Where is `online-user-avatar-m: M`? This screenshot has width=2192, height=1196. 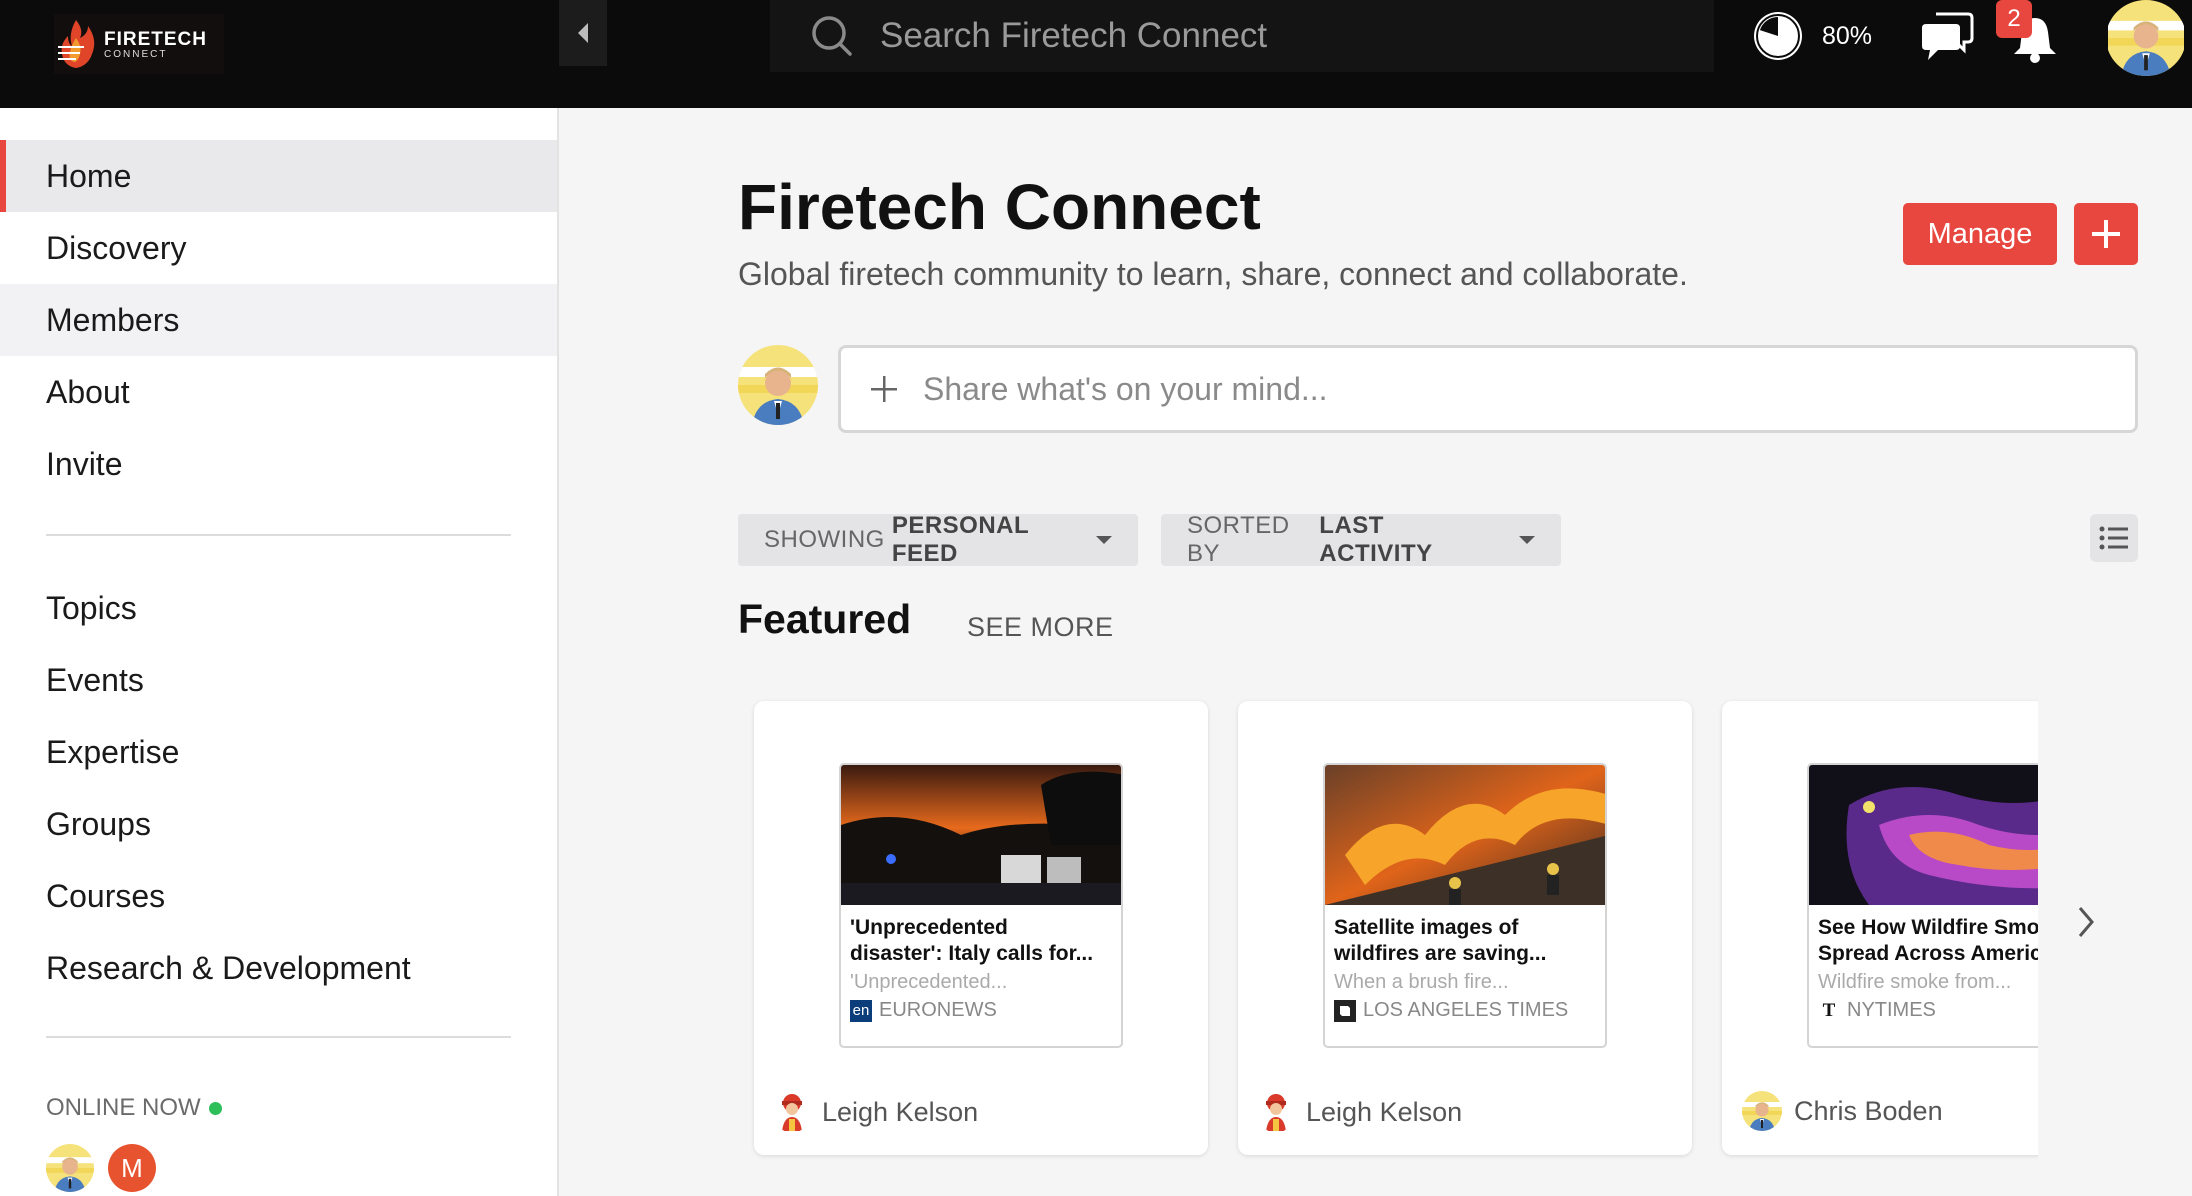 online-user-avatar-m: M is located at coordinates (132, 1168).